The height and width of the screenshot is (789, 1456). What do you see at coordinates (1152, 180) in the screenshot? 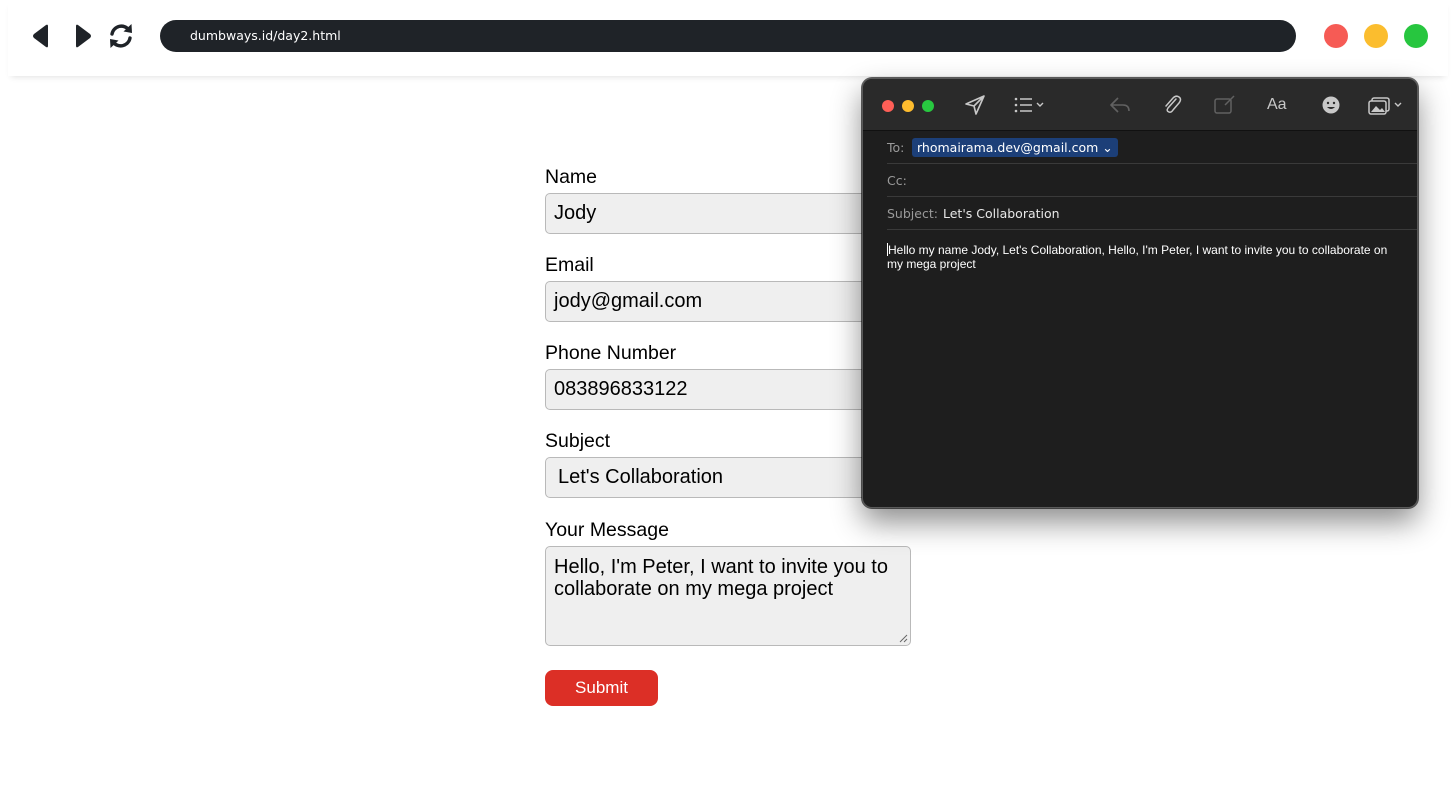
I see `cc-row: Cc:` at bounding box center [1152, 180].